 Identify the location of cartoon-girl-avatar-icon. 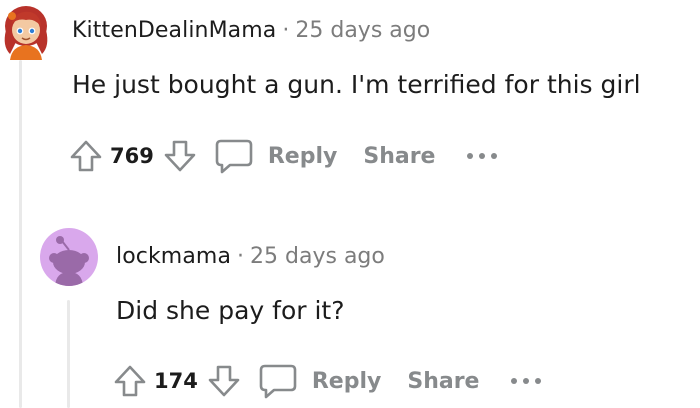
(26, 33).